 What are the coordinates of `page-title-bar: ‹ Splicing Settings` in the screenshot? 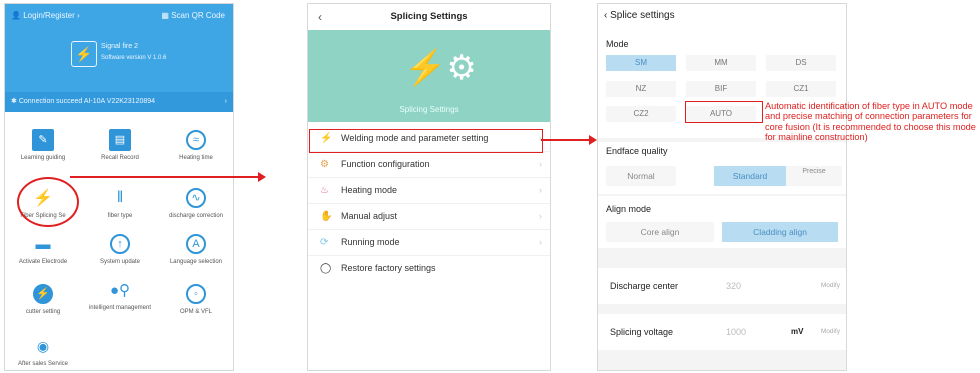 It's located at (429, 17).